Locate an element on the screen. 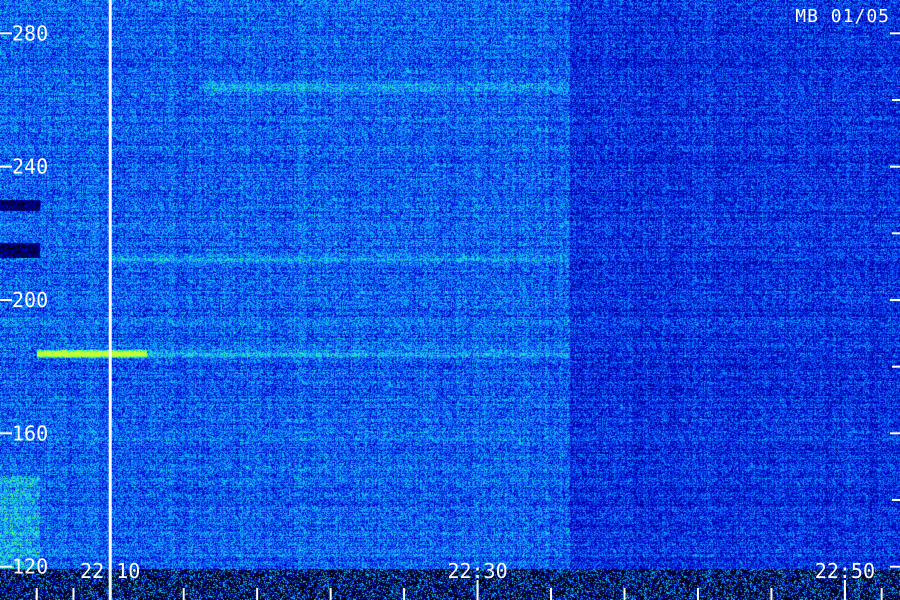 The height and width of the screenshot is (600, 900). y-tick-label: 120 is located at coordinates (30, 567).